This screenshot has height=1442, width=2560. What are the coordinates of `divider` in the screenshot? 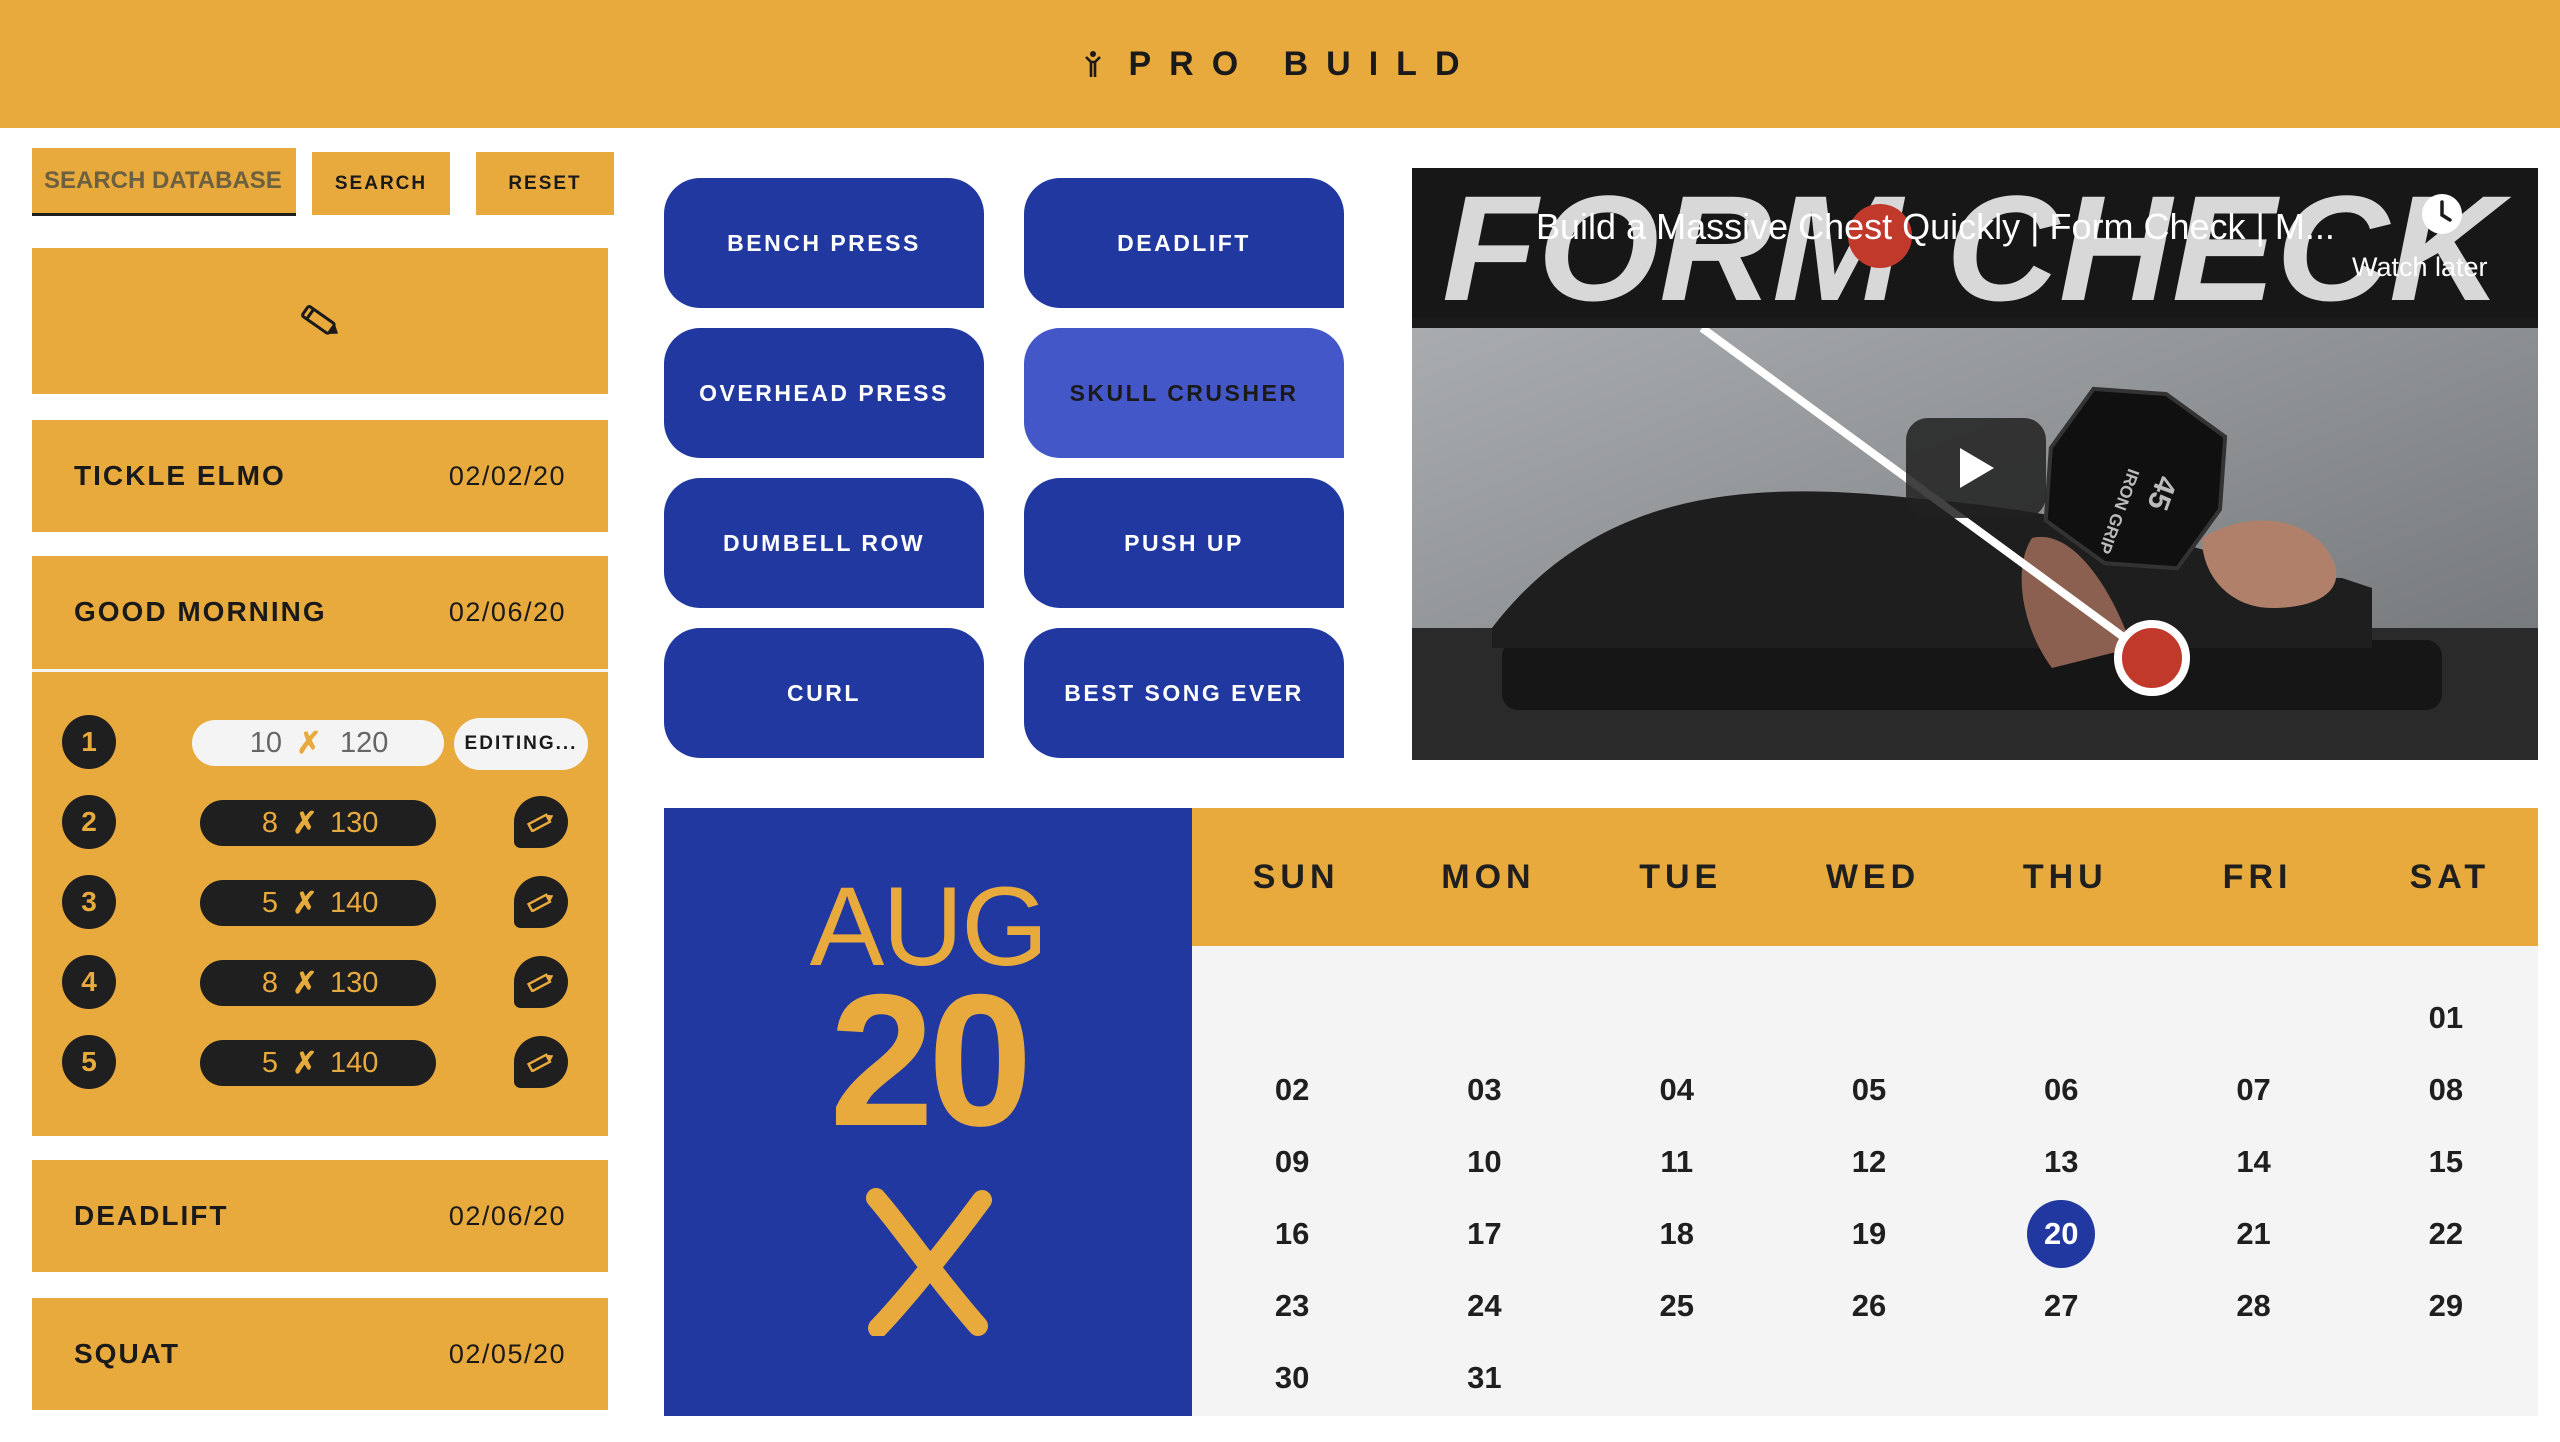 It's located at (320, 670).